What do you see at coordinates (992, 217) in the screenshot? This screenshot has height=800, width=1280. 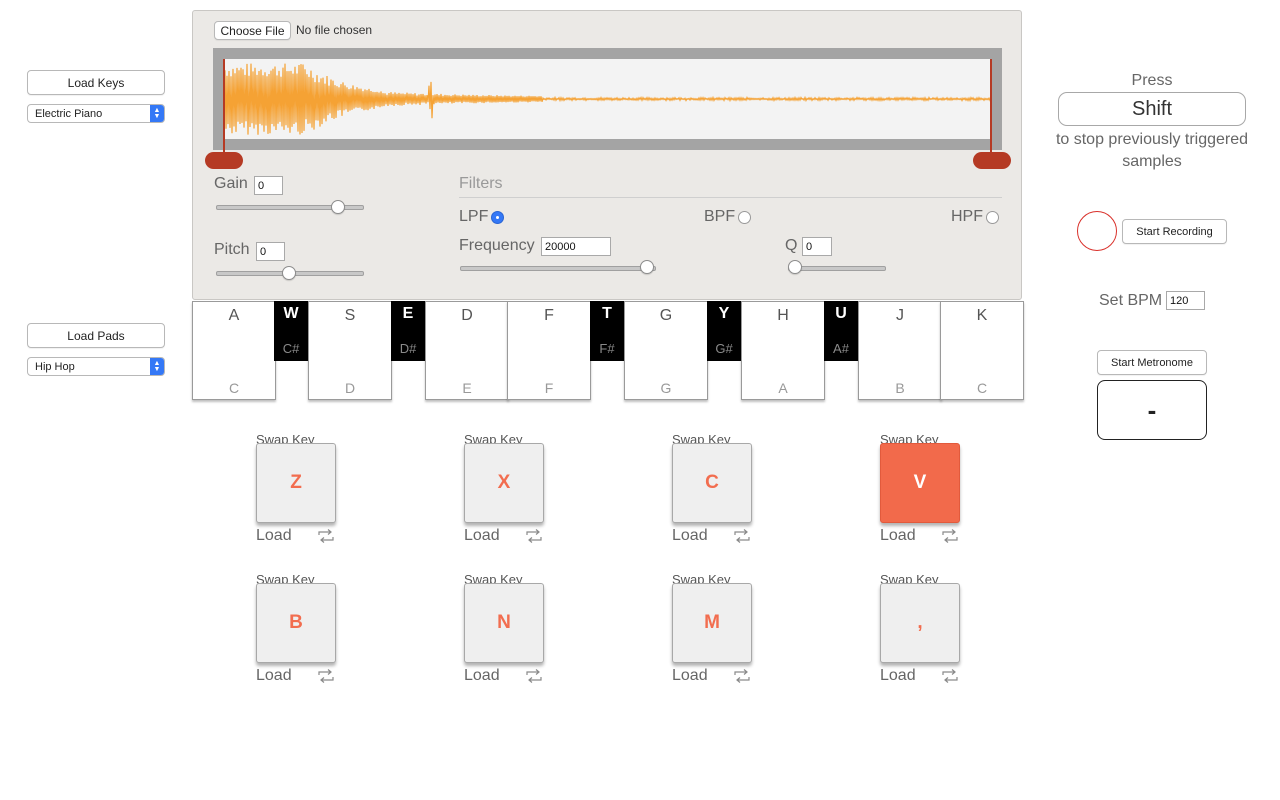 I see `hpf-radio` at bounding box center [992, 217].